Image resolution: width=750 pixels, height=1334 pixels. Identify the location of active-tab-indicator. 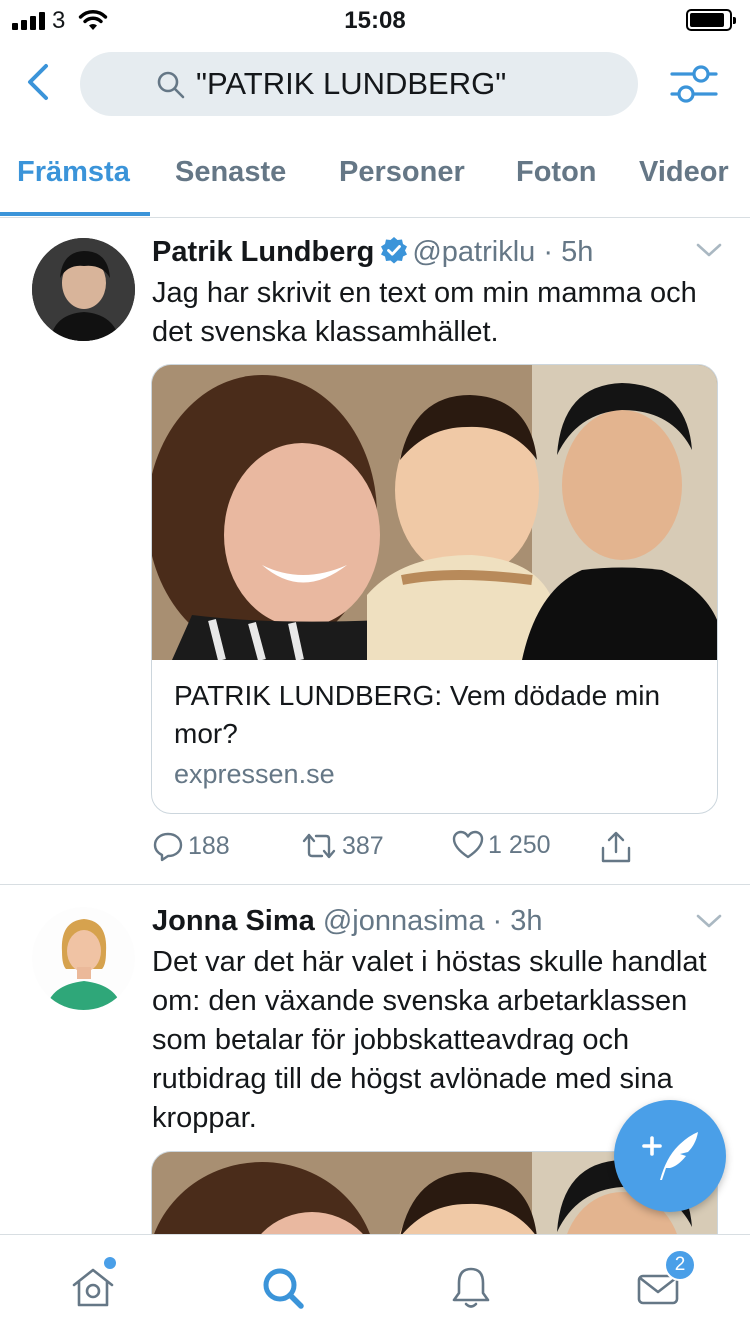
(75, 214).